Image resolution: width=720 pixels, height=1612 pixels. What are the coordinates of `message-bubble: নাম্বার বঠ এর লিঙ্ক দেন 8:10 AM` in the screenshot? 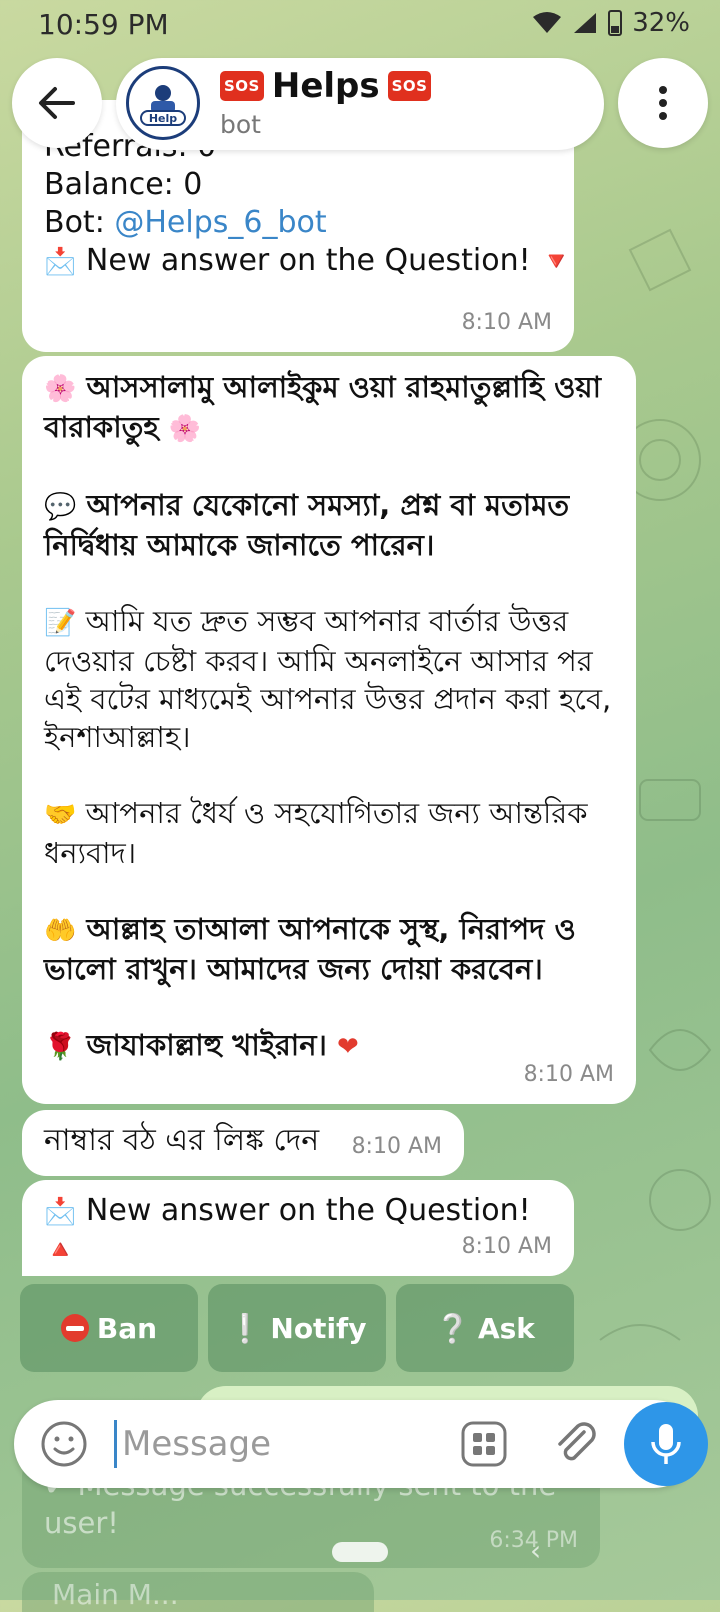 It's located at (243, 1143).